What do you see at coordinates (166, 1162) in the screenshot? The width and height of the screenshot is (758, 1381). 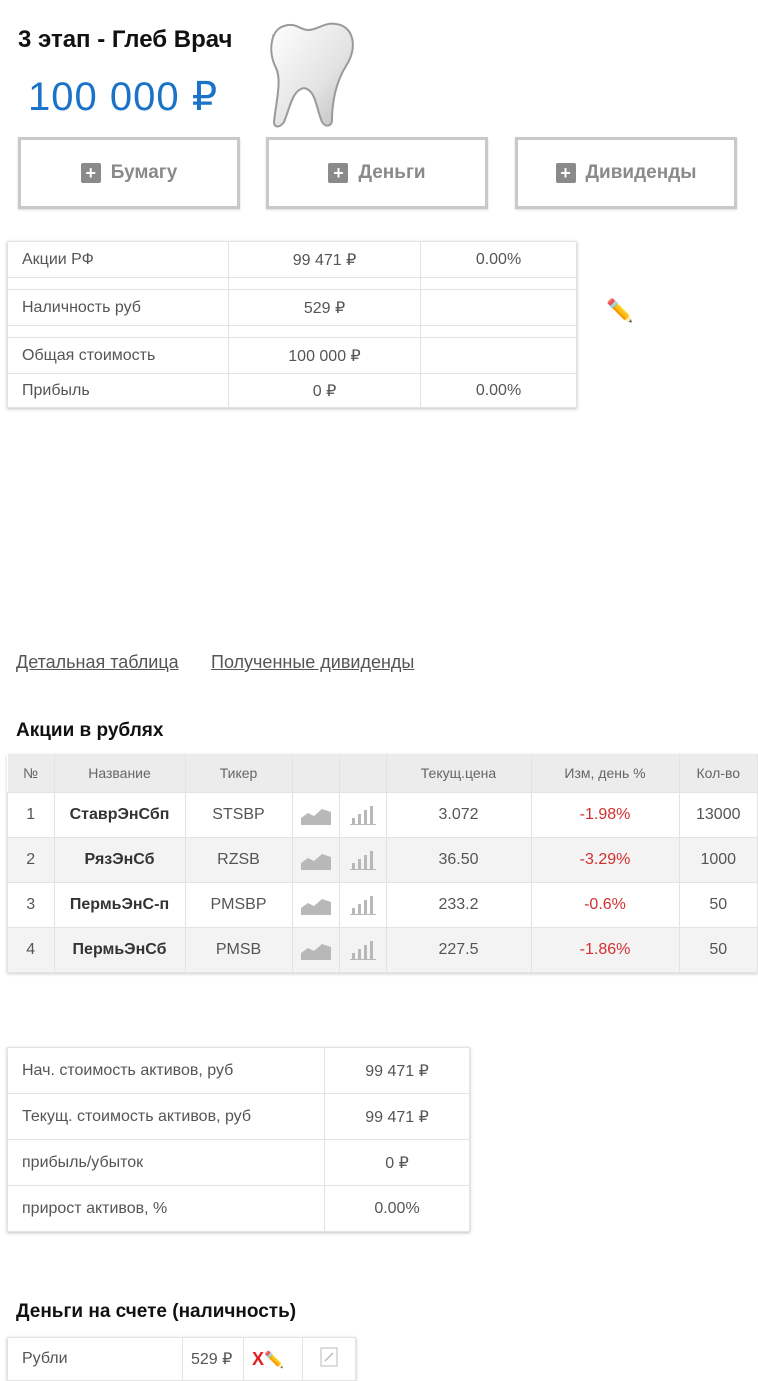 I see `assets-label: прибыль/убыток` at bounding box center [166, 1162].